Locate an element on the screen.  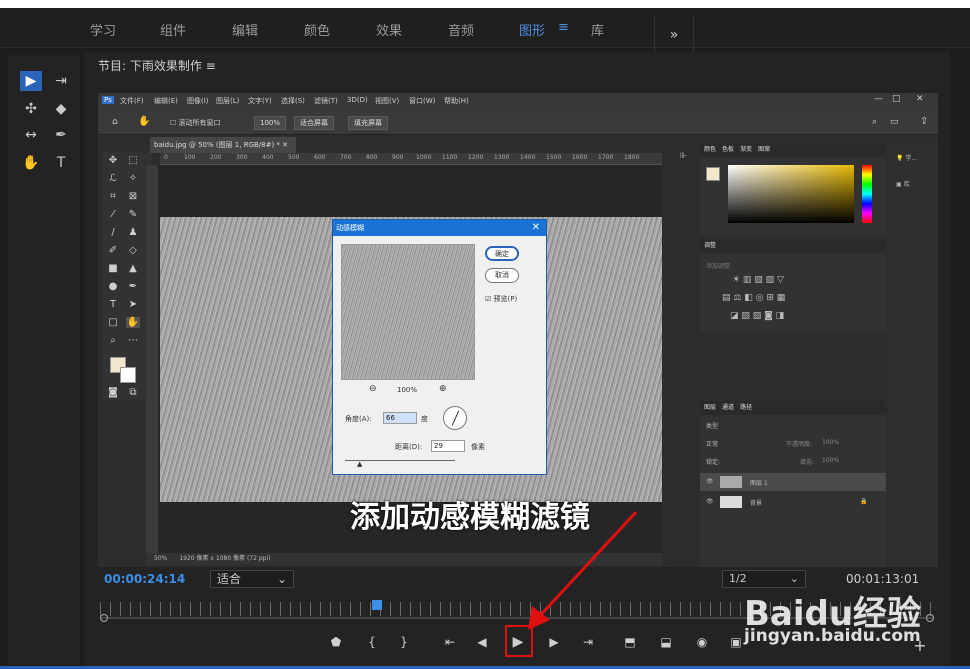
distance-input: 29 is located at coordinates (448, 446).